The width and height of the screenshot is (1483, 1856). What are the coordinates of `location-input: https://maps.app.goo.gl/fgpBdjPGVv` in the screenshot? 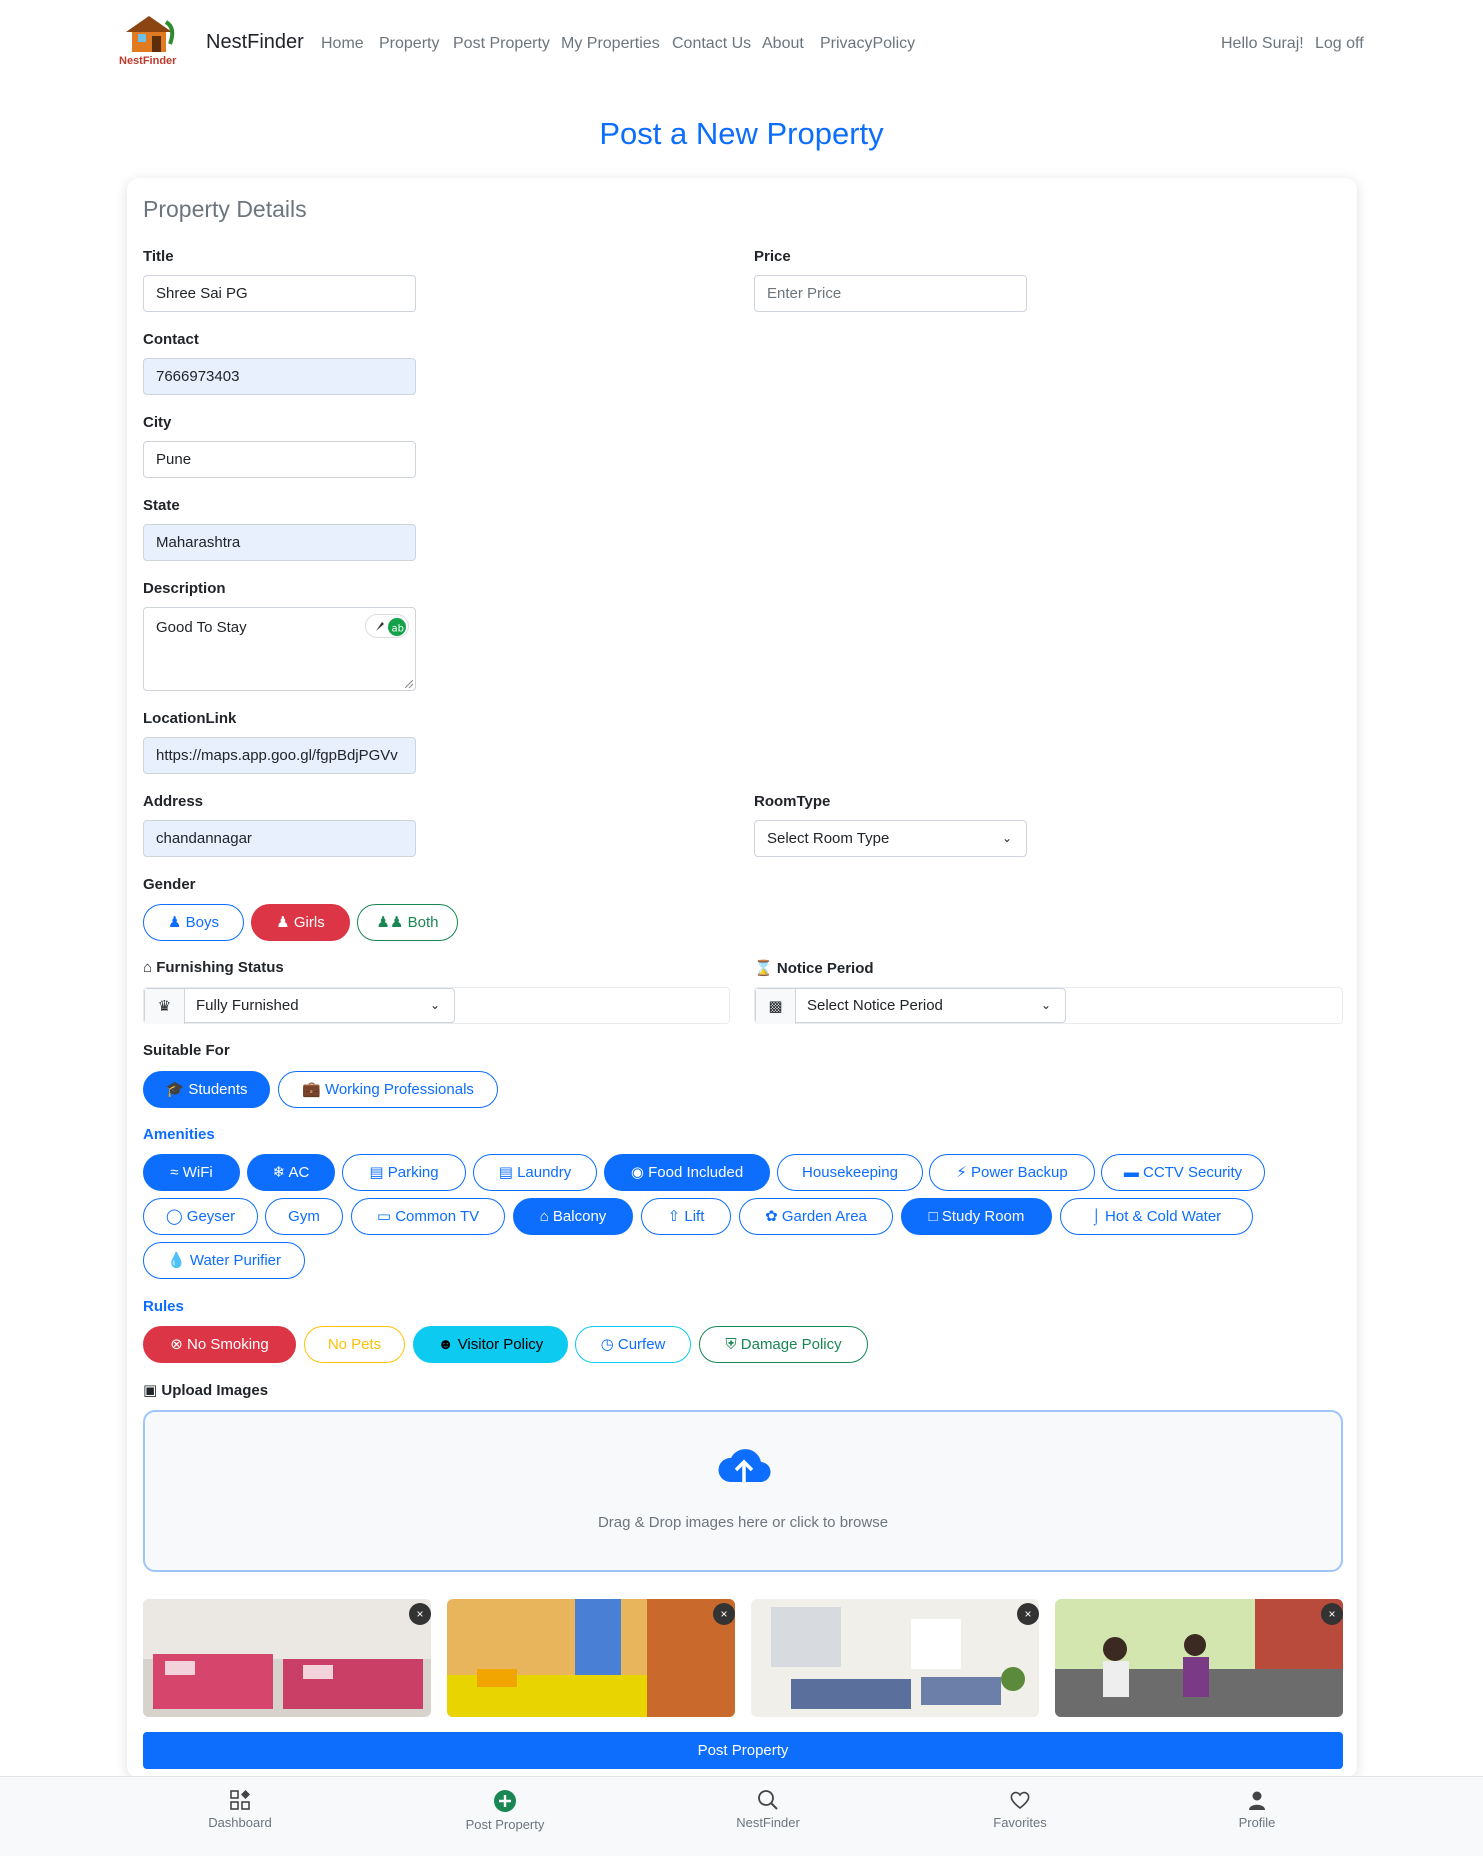 It's located at (279, 755).